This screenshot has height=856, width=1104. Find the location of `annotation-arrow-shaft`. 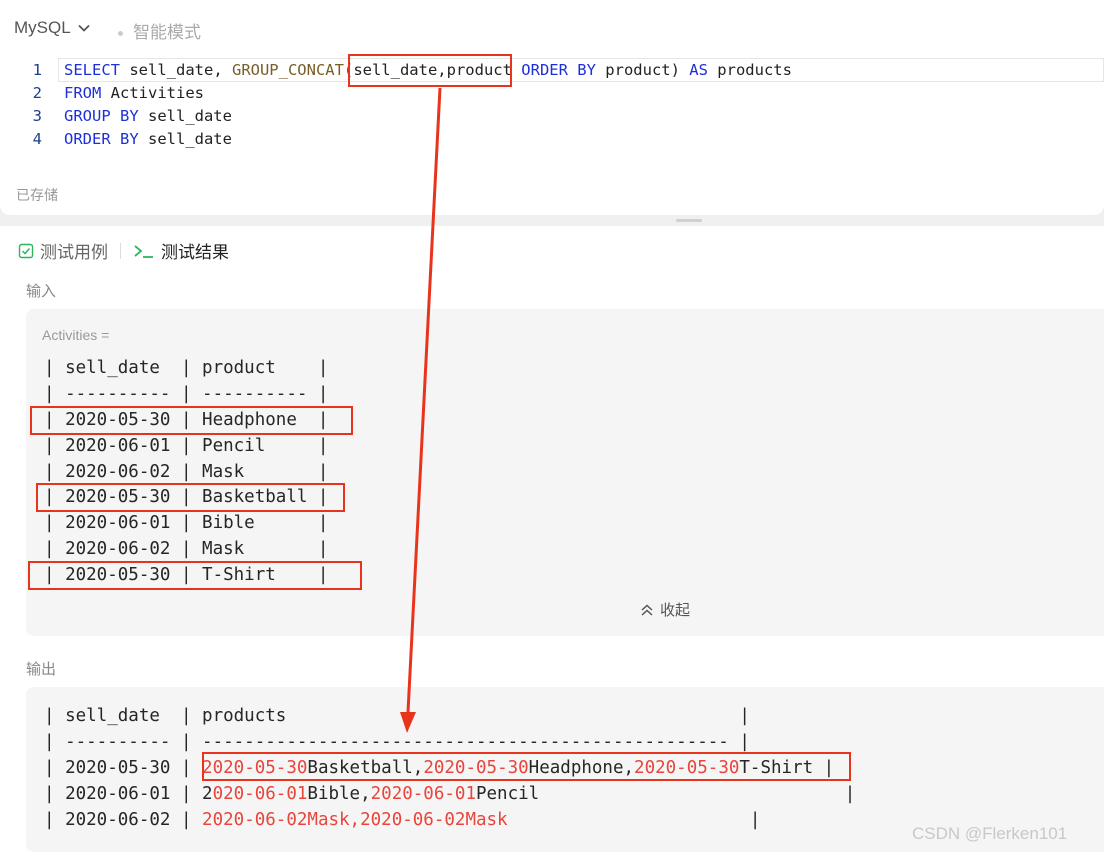

annotation-arrow-shaft is located at coordinates (424, 400).